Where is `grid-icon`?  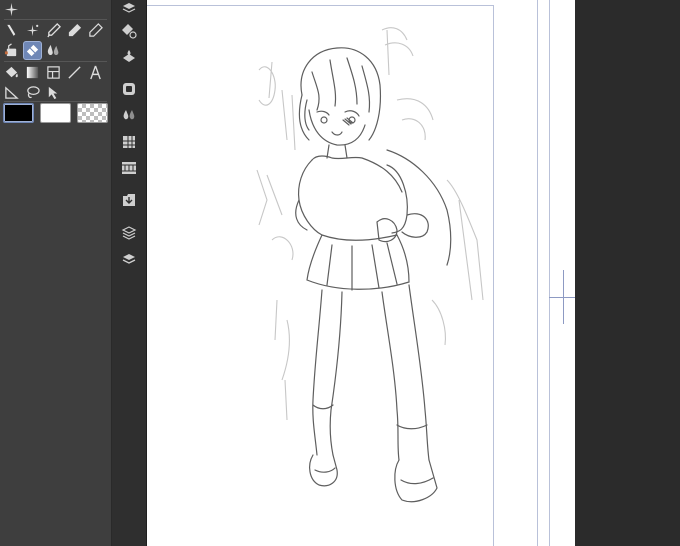
grid-icon is located at coordinates (129, 142).